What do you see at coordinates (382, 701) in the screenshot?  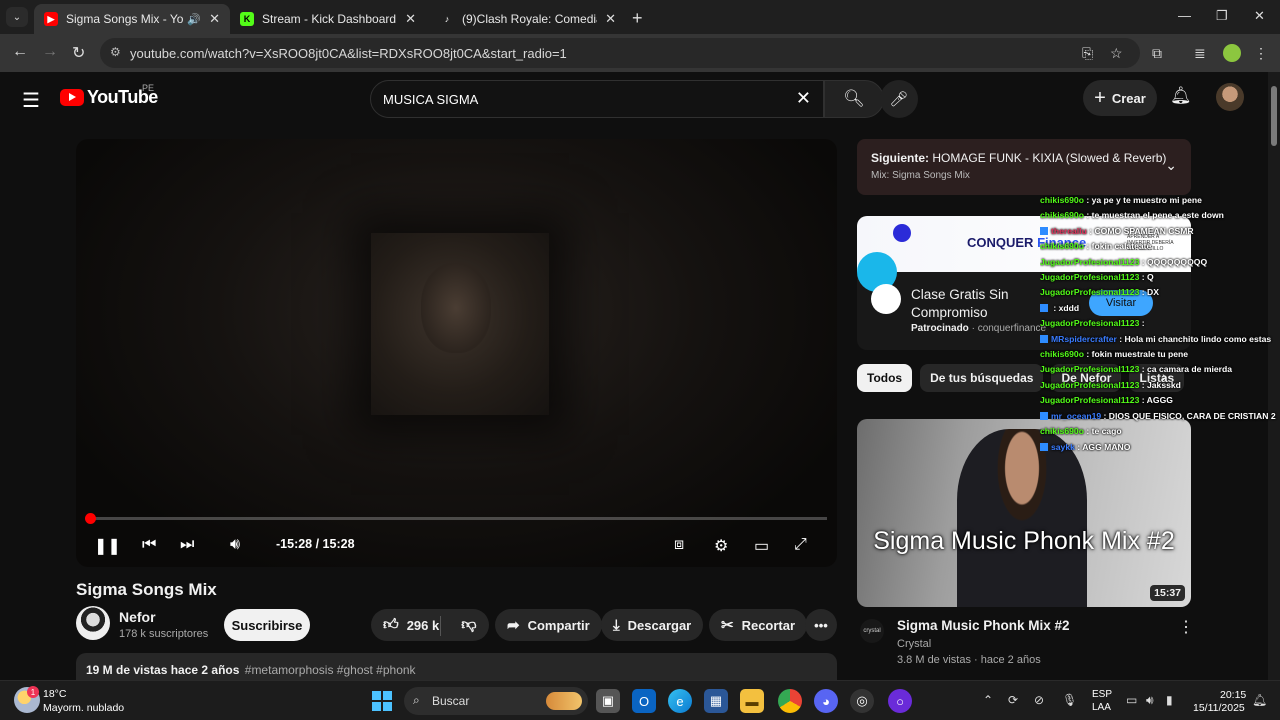 I see `start-windows-icon` at bounding box center [382, 701].